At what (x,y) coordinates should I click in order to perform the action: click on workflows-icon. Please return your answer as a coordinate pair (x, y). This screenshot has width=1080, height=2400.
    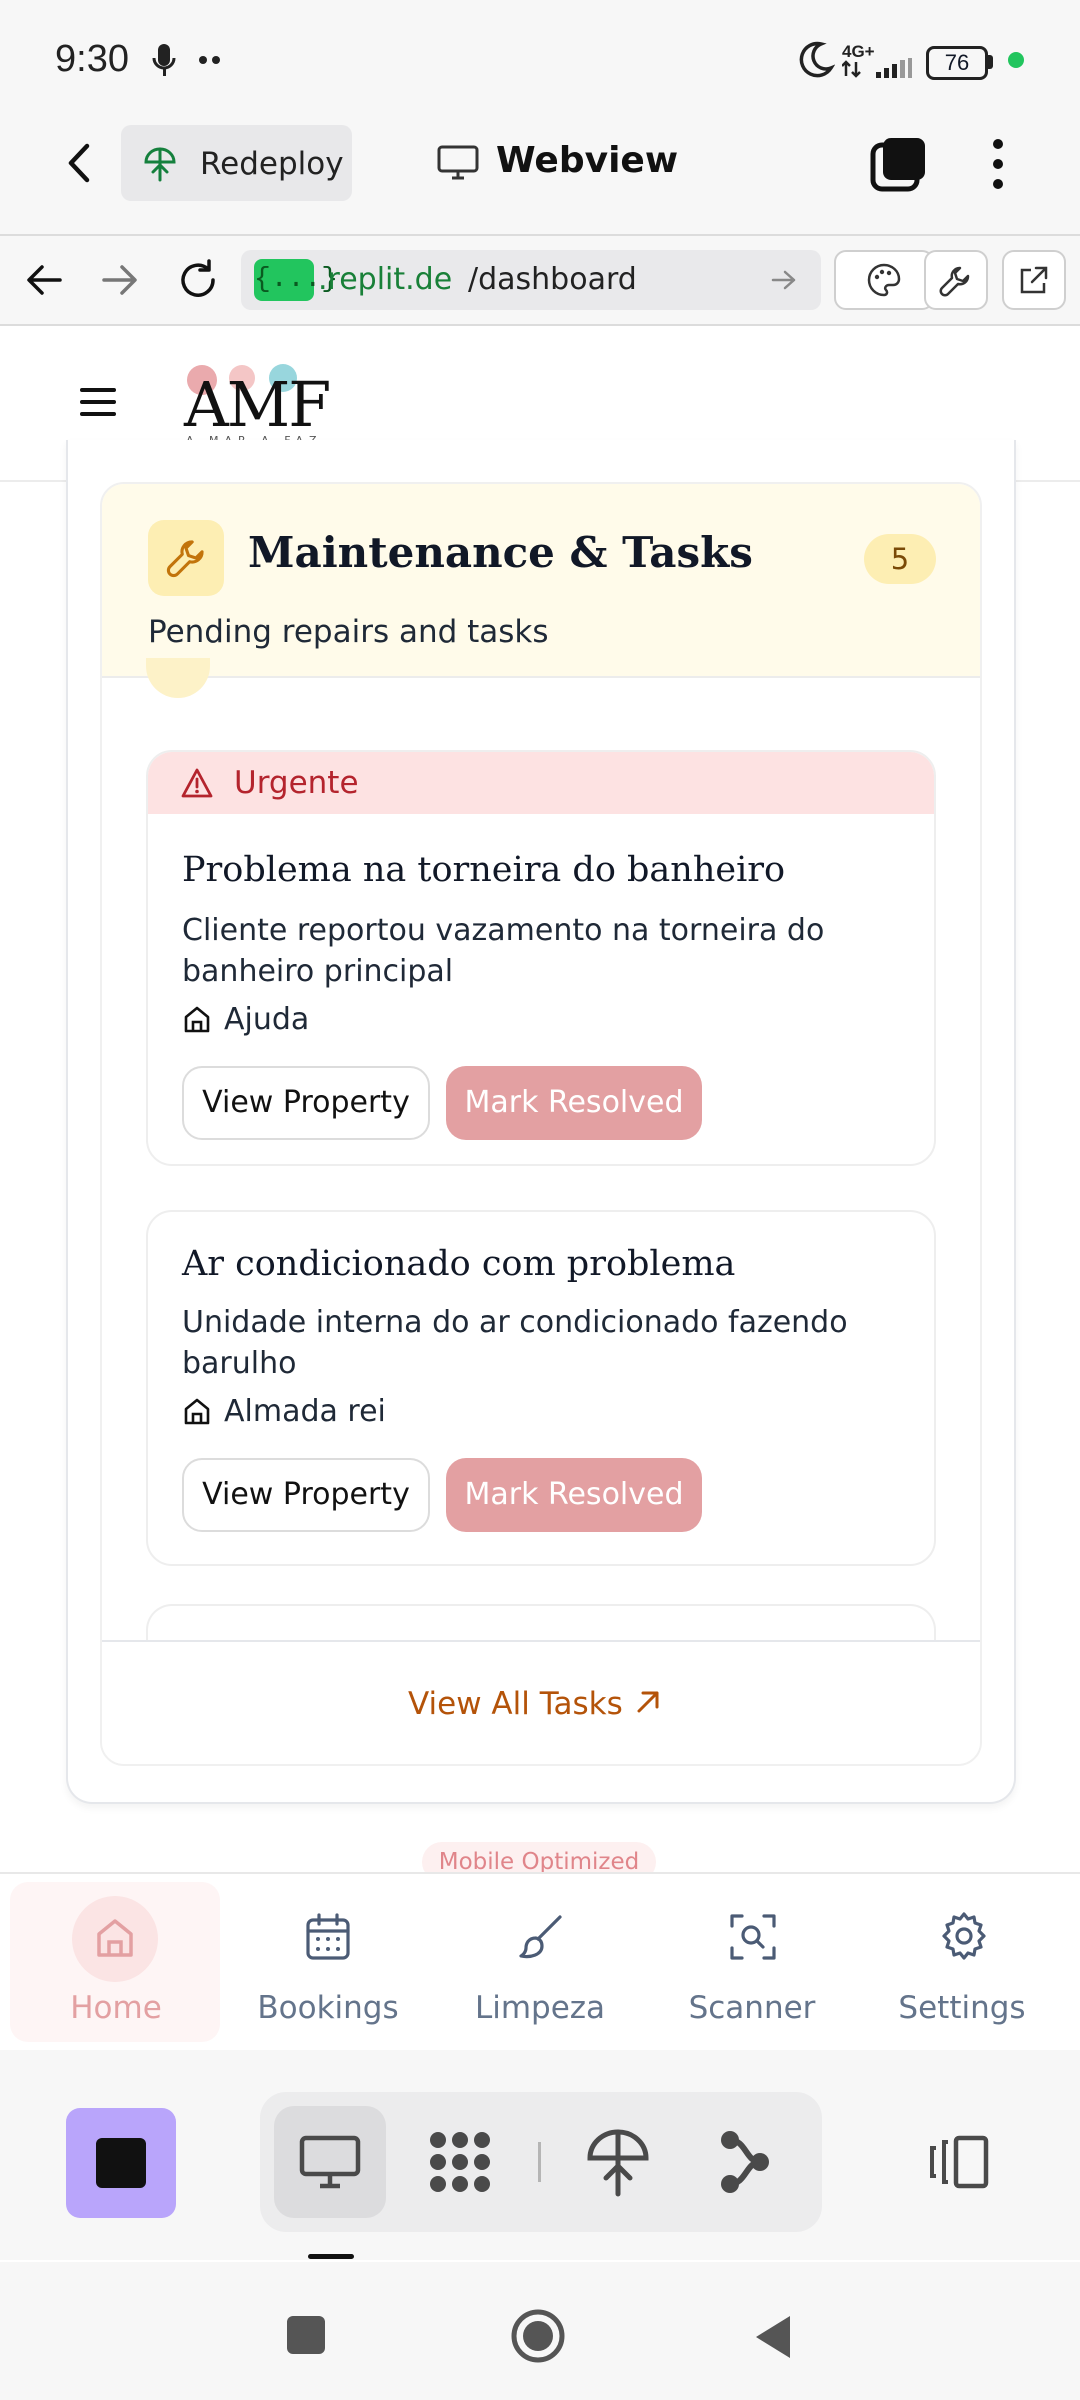
    Looking at the image, I should click on (460, 2162).